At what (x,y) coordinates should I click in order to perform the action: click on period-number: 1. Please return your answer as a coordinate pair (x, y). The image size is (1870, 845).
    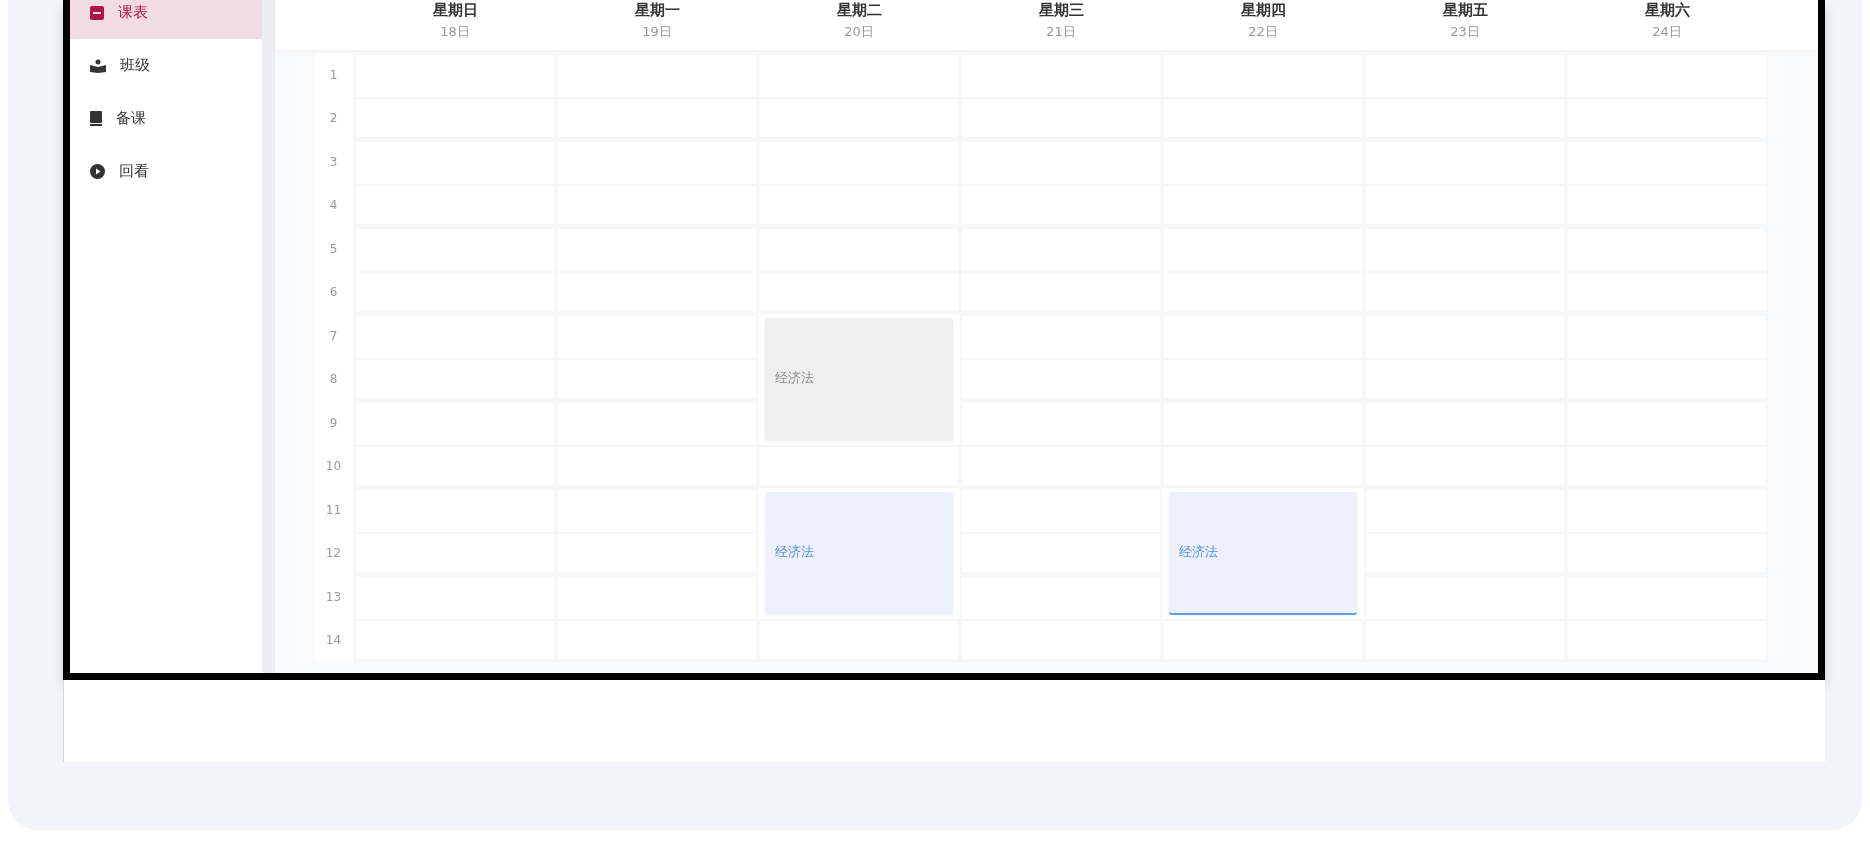
    Looking at the image, I should click on (333, 75).